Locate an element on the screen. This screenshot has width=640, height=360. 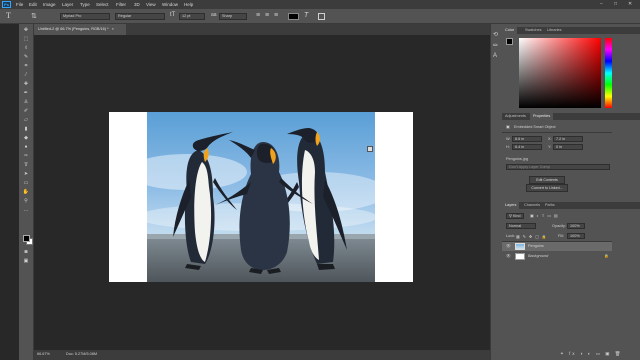
move-tool-icon: ✥ is located at coordinates (26, 30).